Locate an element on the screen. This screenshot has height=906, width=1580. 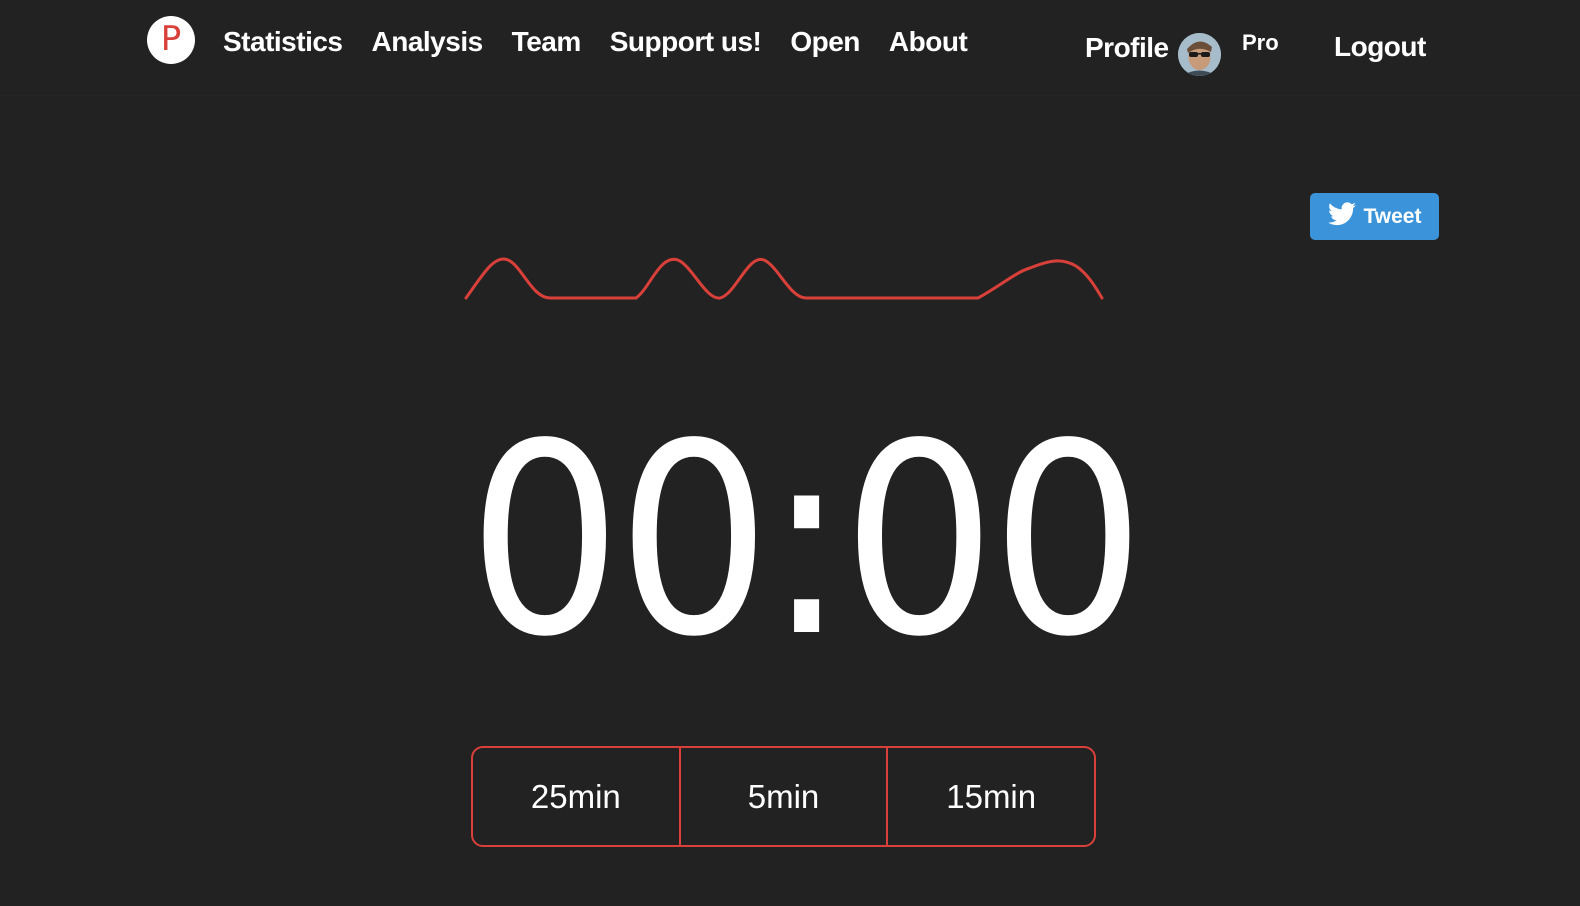
activity-wave-graph is located at coordinates (784, 278).